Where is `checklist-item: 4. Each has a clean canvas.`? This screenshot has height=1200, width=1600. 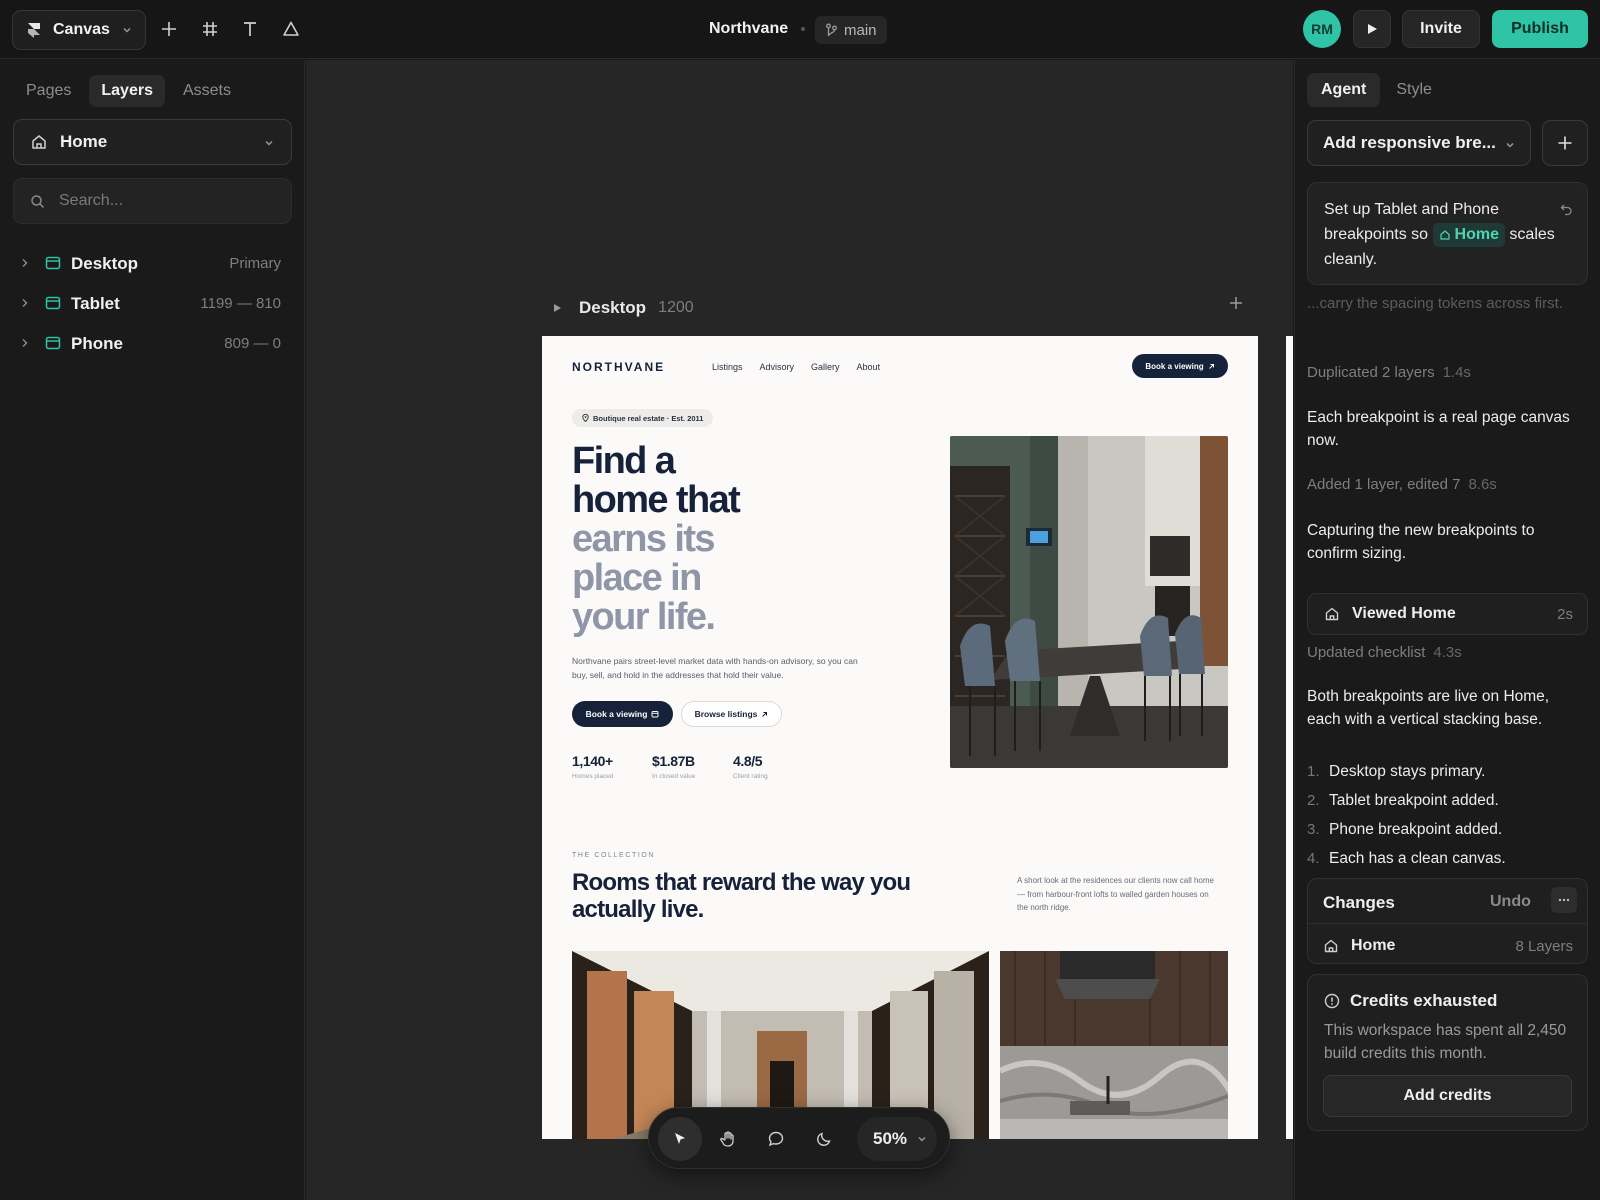
checklist-item: 4. Each has a clean canvas. is located at coordinates (1406, 858).